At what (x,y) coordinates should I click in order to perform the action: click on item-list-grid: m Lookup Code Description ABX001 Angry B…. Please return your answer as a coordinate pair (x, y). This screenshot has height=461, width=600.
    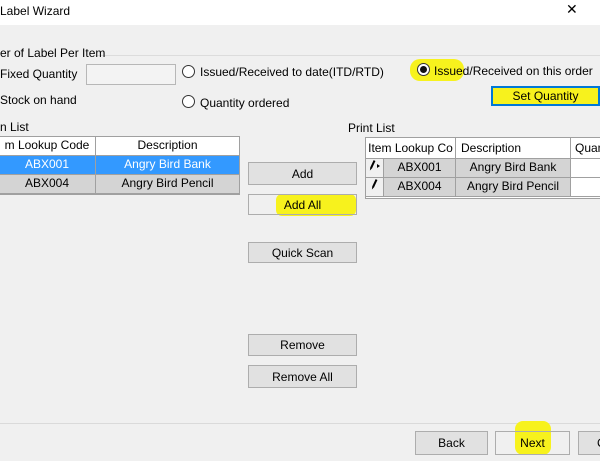
    Looking at the image, I should click on (120, 165).